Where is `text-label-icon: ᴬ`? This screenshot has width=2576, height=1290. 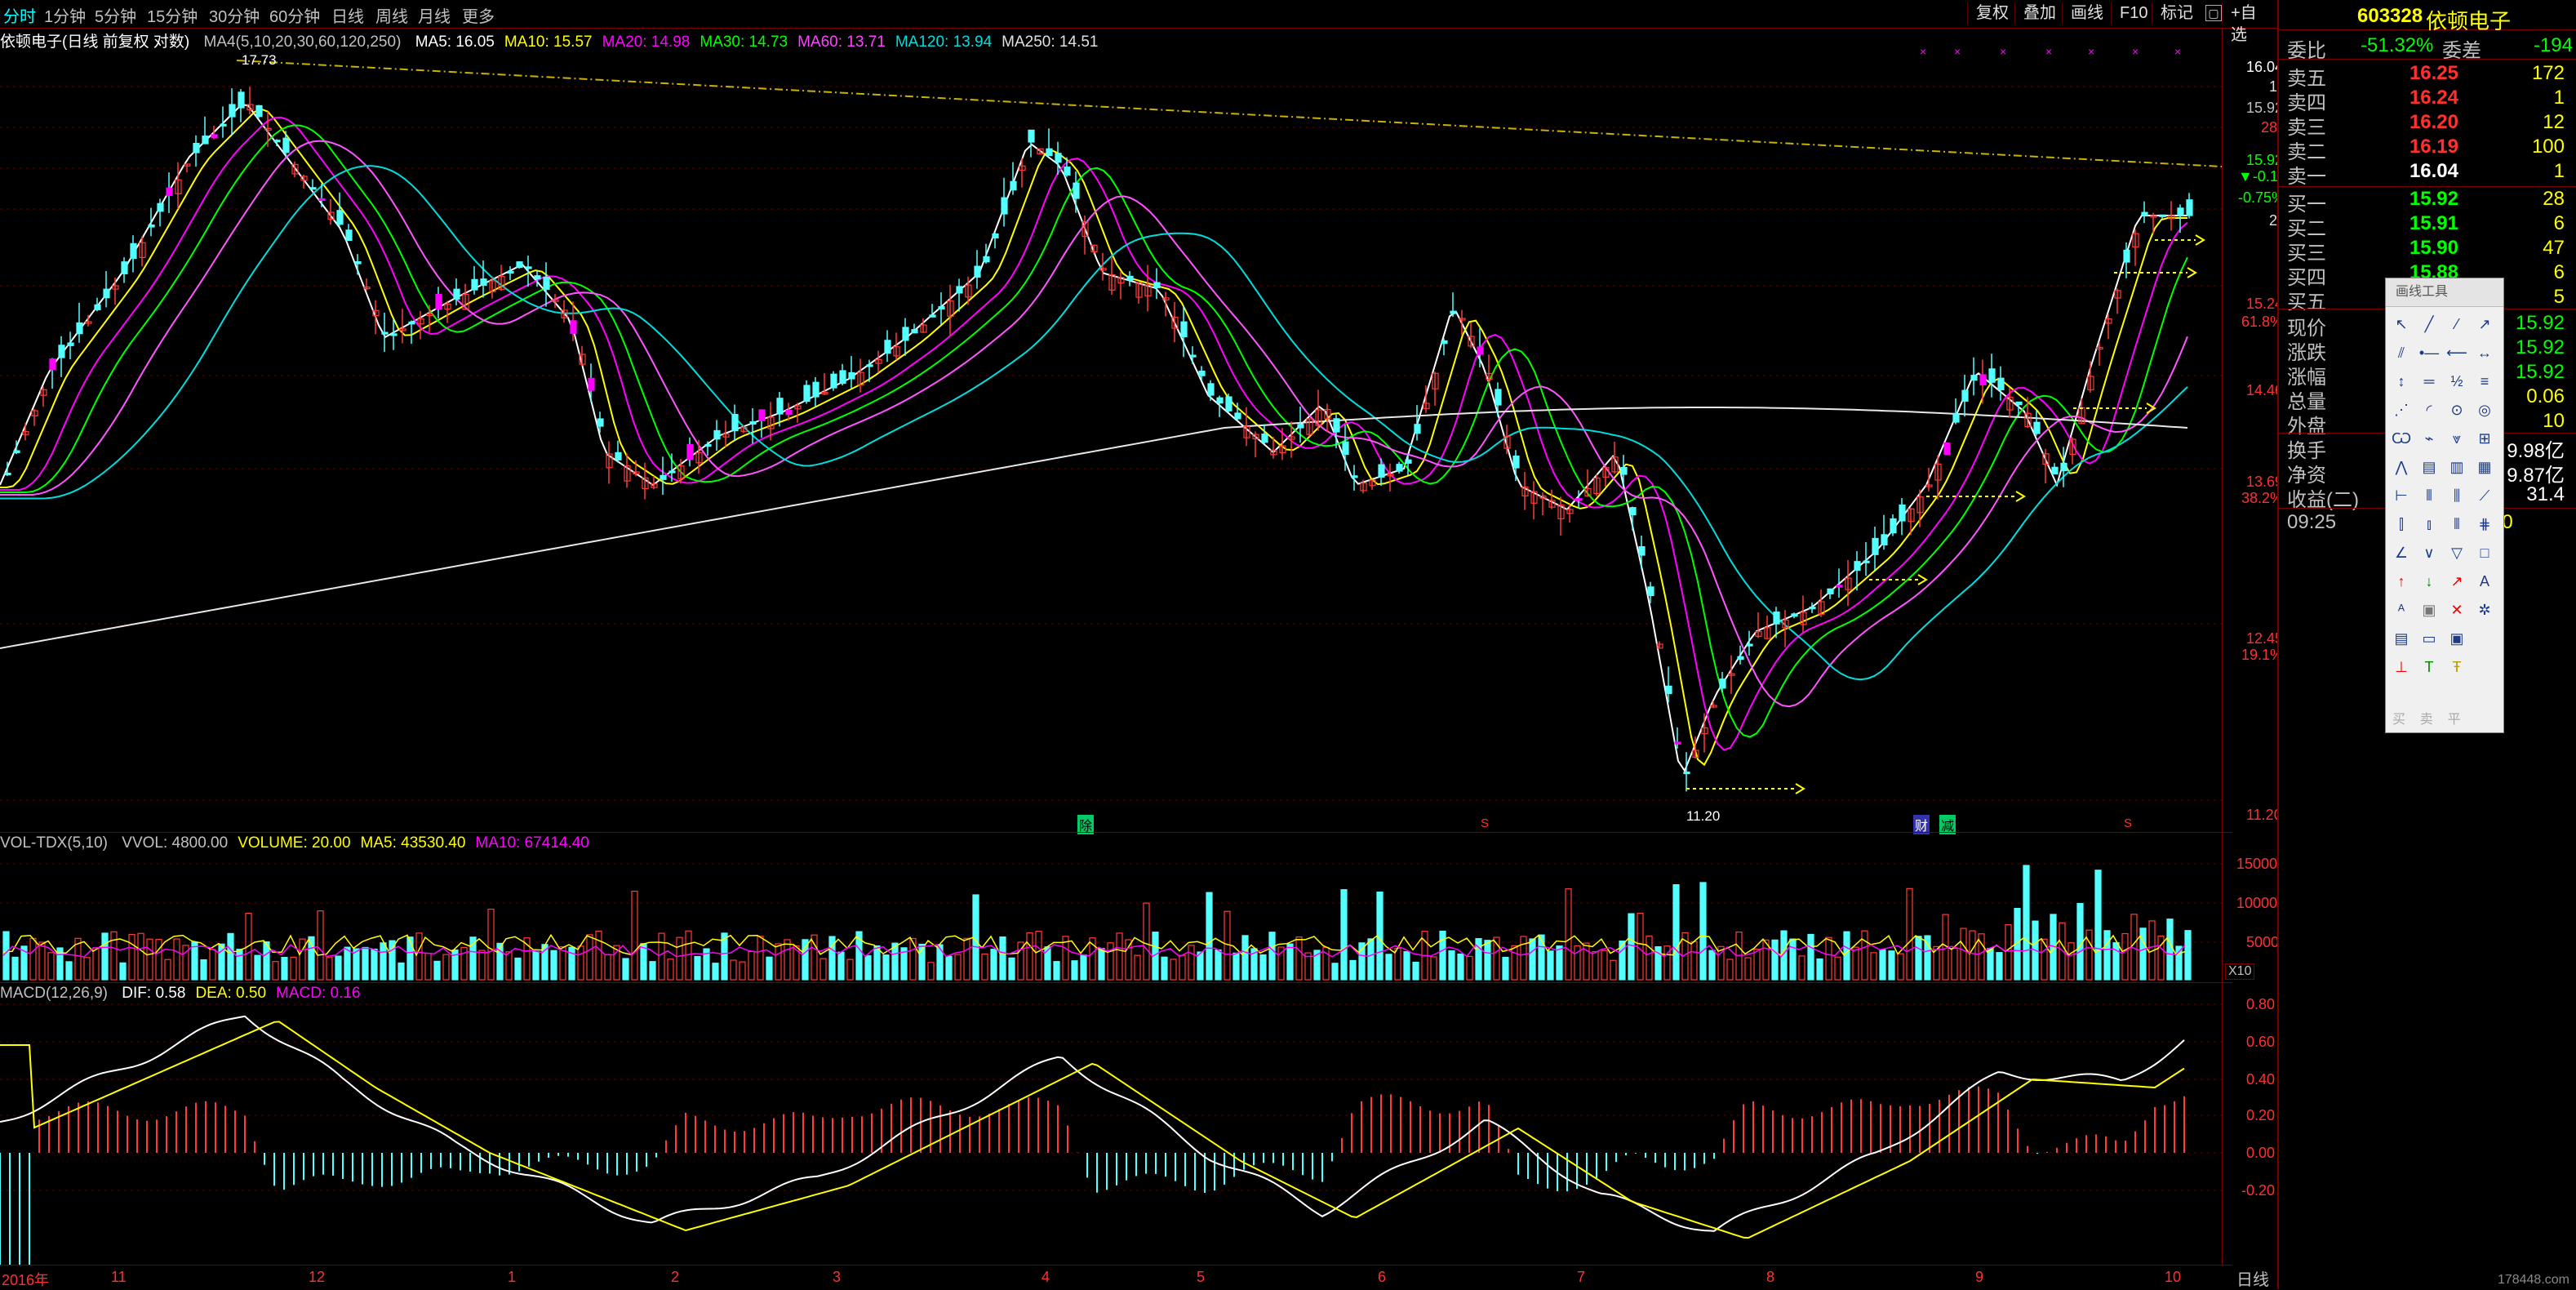
text-label-icon: ᴬ is located at coordinates (2401, 610).